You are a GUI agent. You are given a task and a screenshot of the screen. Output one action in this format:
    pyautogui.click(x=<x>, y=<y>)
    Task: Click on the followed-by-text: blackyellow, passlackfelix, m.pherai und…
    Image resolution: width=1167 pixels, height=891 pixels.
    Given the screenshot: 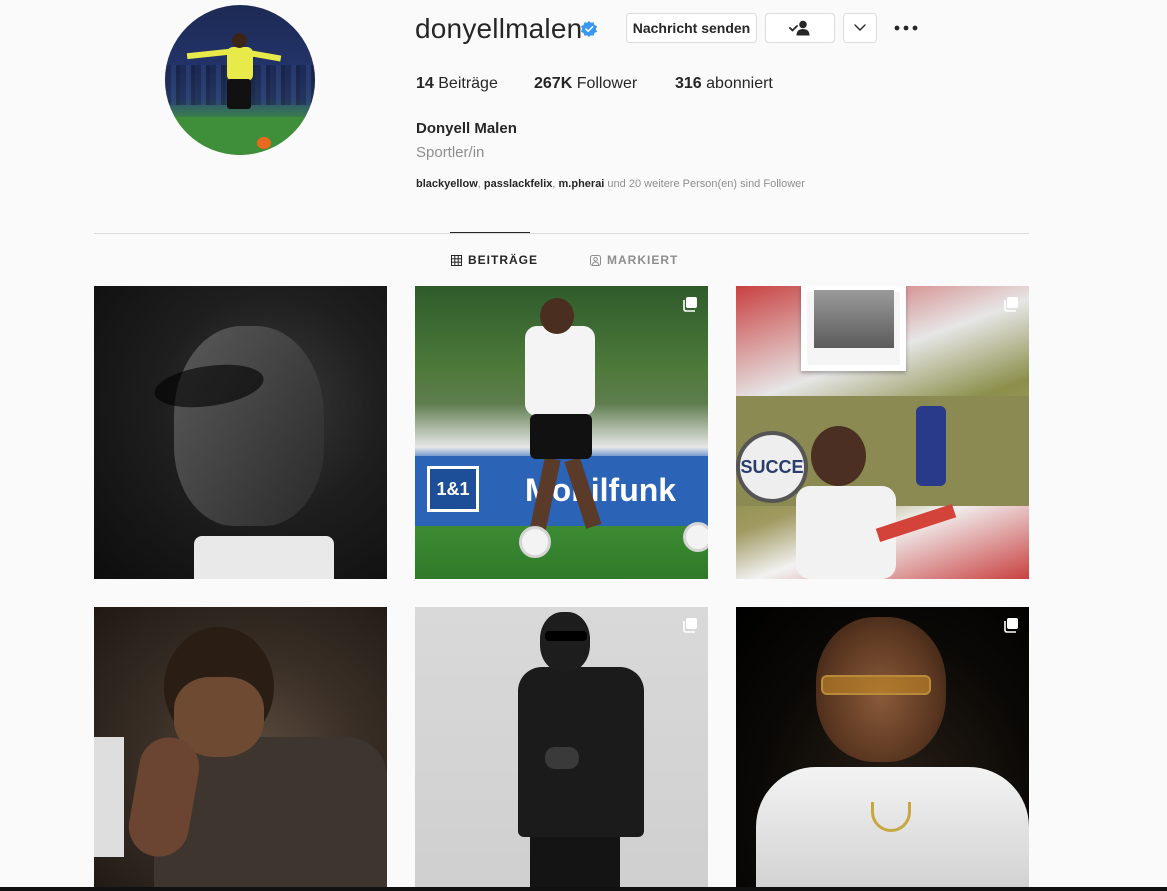 What is the action you would take?
    pyautogui.click(x=610, y=184)
    